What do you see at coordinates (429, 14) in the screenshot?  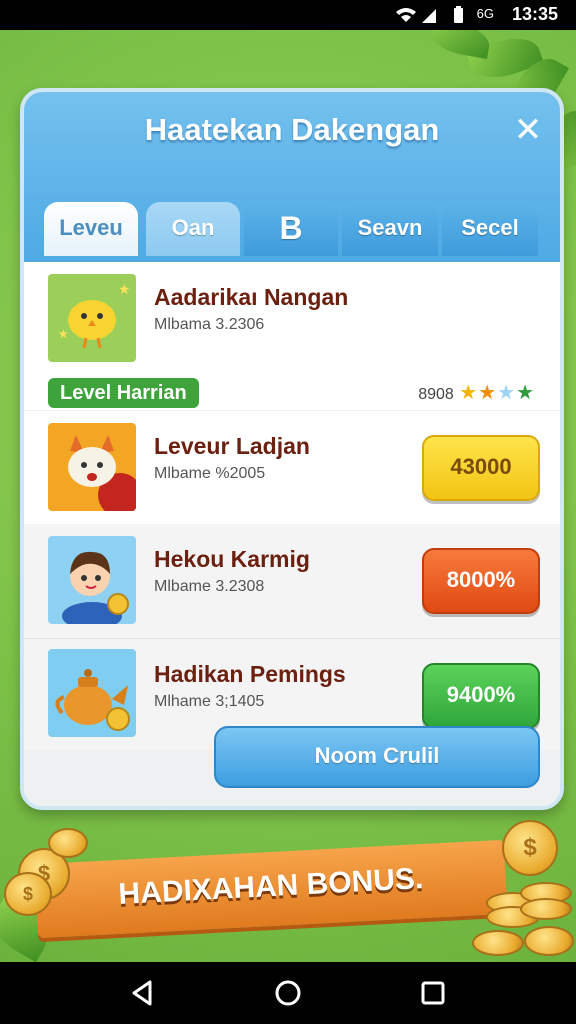 I see `wifi-signal-icons` at bounding box center [429, 14].